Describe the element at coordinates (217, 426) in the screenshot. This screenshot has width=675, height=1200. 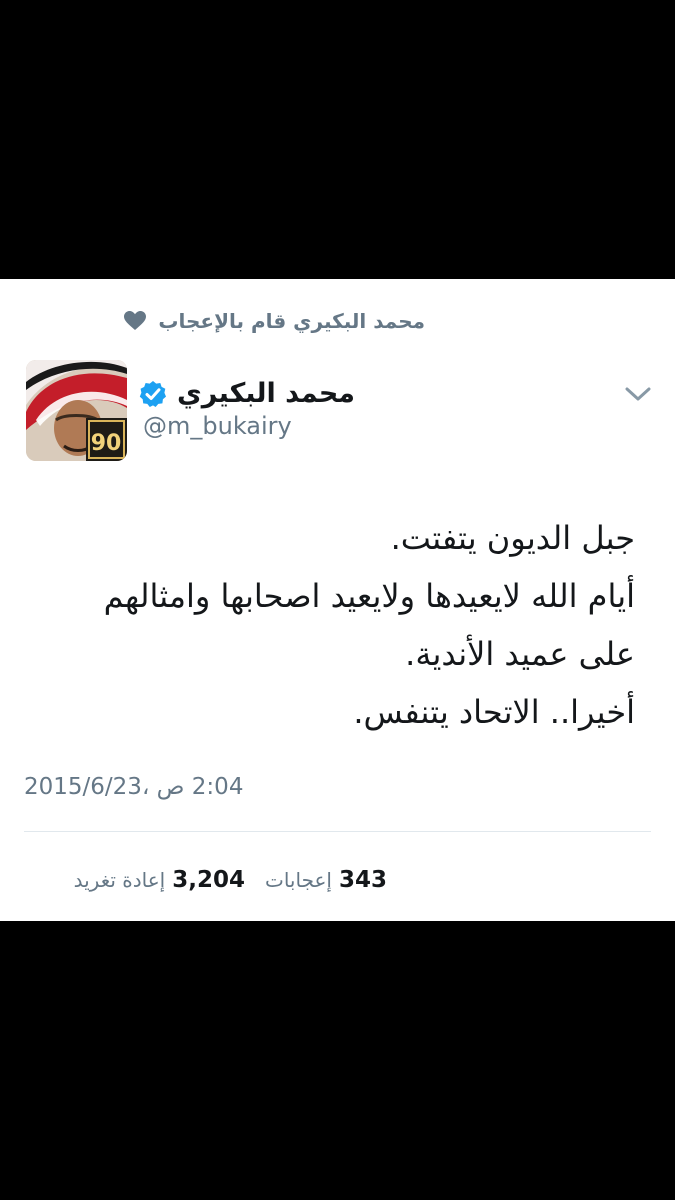
I see `user-handle: @m_bukairy` at that location.